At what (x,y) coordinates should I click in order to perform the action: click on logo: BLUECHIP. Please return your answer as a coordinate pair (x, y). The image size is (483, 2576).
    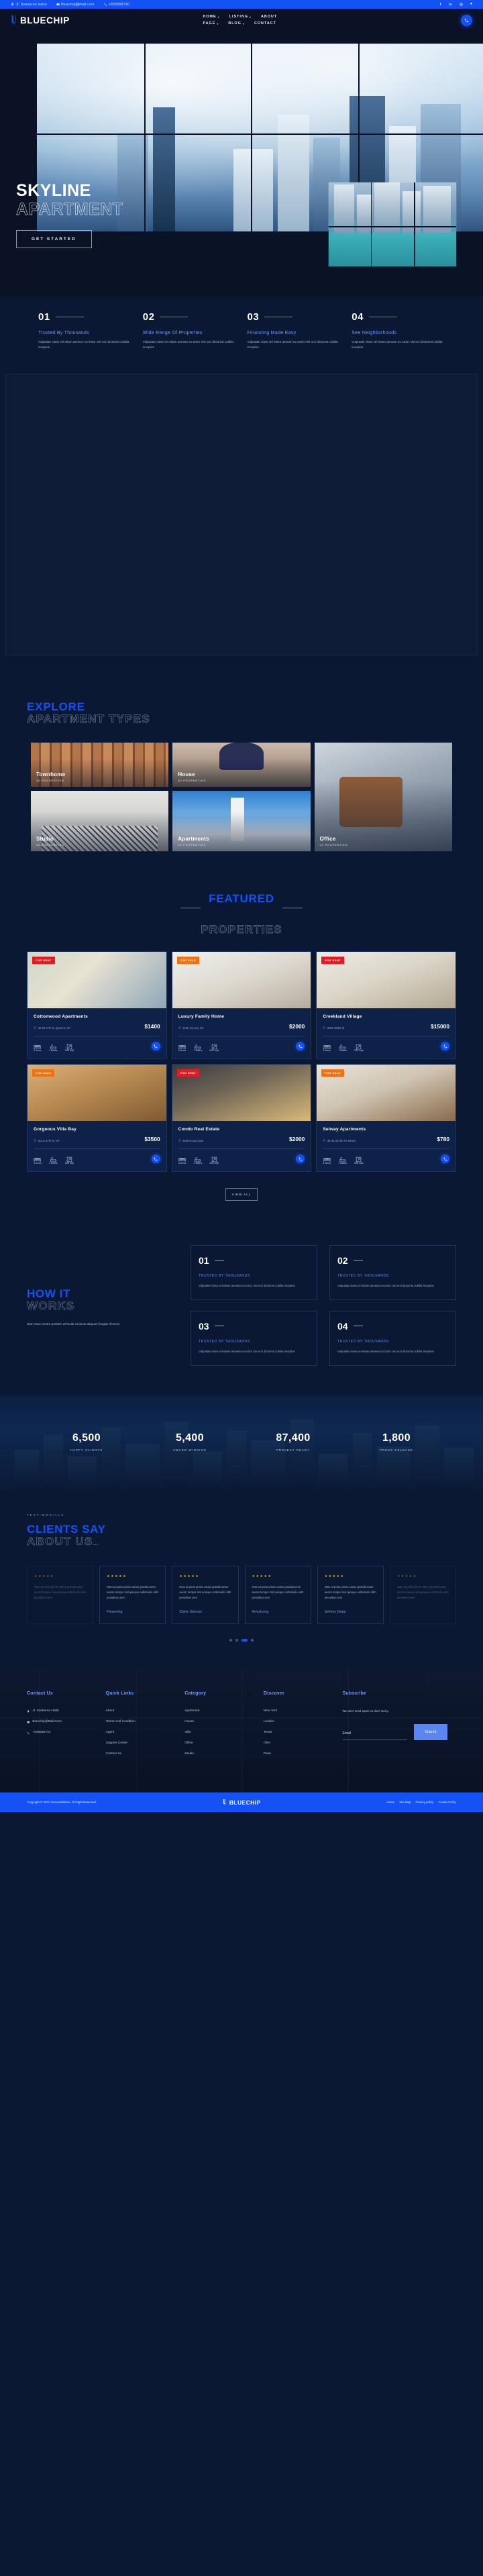
    Looking at the image, I should click on (40, 20).